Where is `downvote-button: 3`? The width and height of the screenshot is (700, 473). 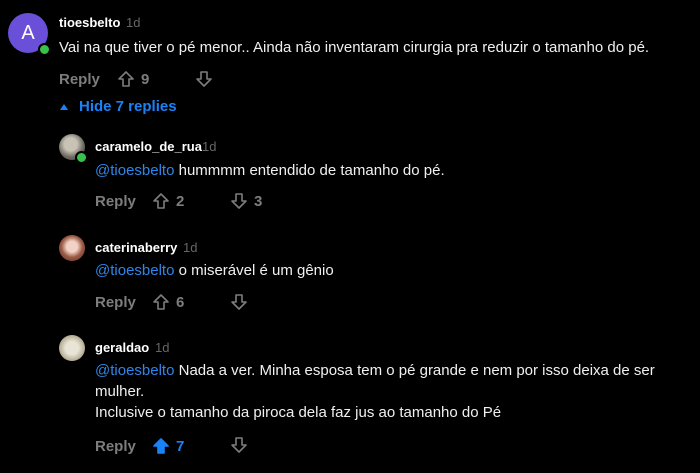 downvote-button: 3 is located at coordinates (246, 201).